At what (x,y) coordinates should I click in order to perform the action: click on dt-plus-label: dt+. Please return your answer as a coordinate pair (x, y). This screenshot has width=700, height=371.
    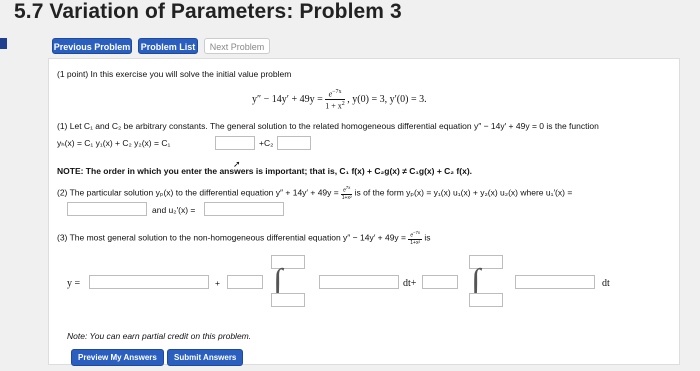
    Looking at the image, I should click on (410, 283).